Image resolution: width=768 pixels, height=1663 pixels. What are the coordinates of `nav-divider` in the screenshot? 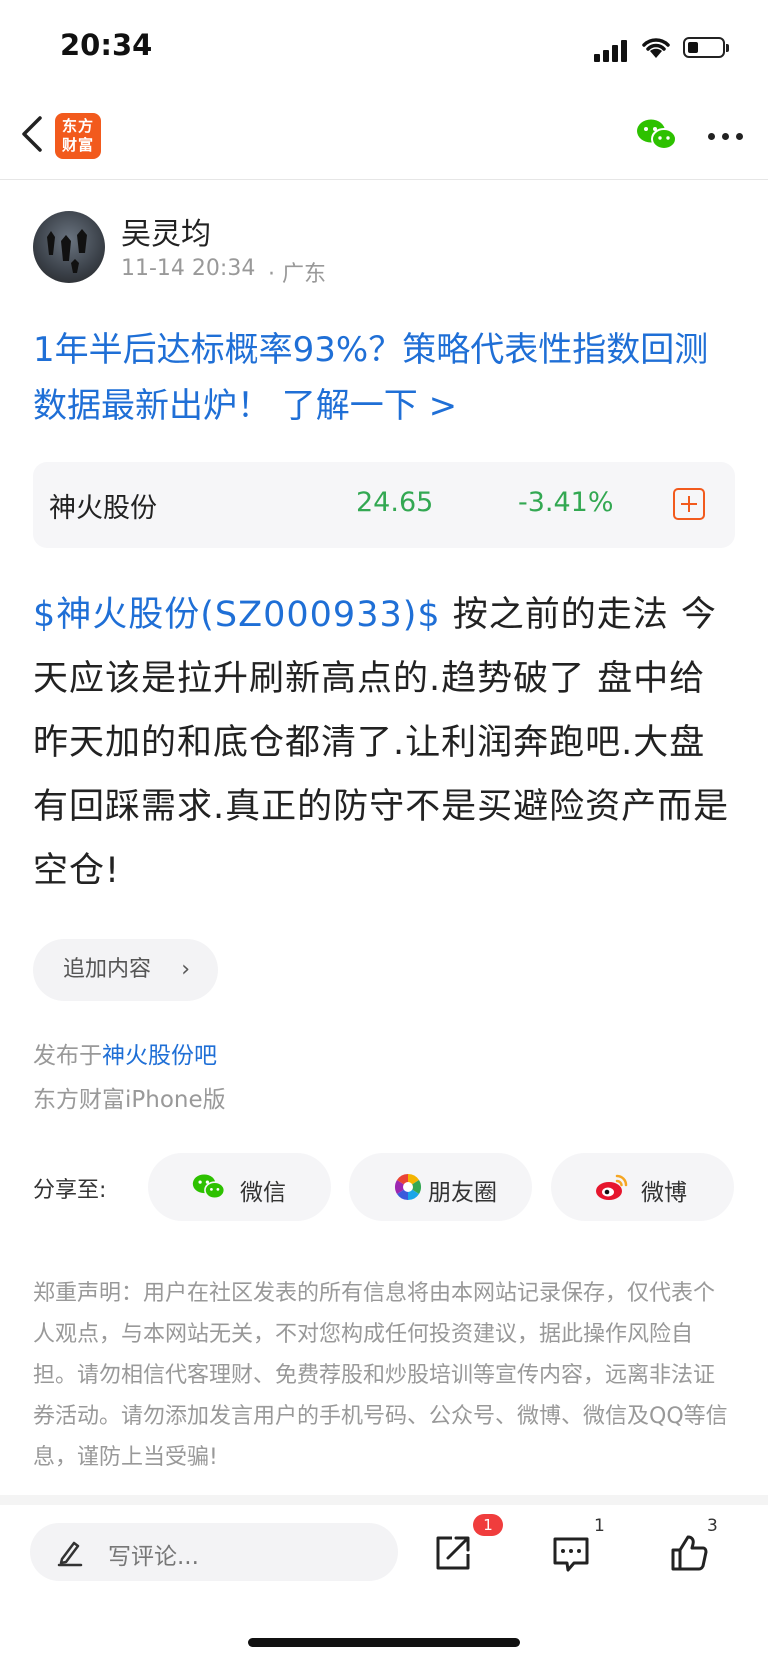 It's located at (384, 179).